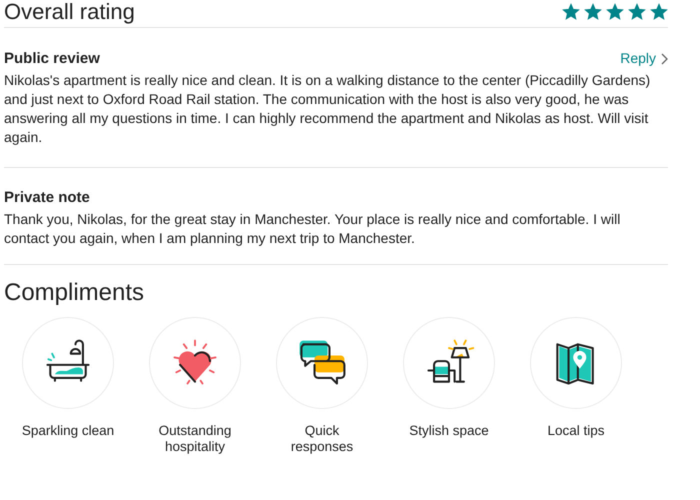 The image size is (700, 500). I want to click on chevron-right-icon, so click(664, 58).